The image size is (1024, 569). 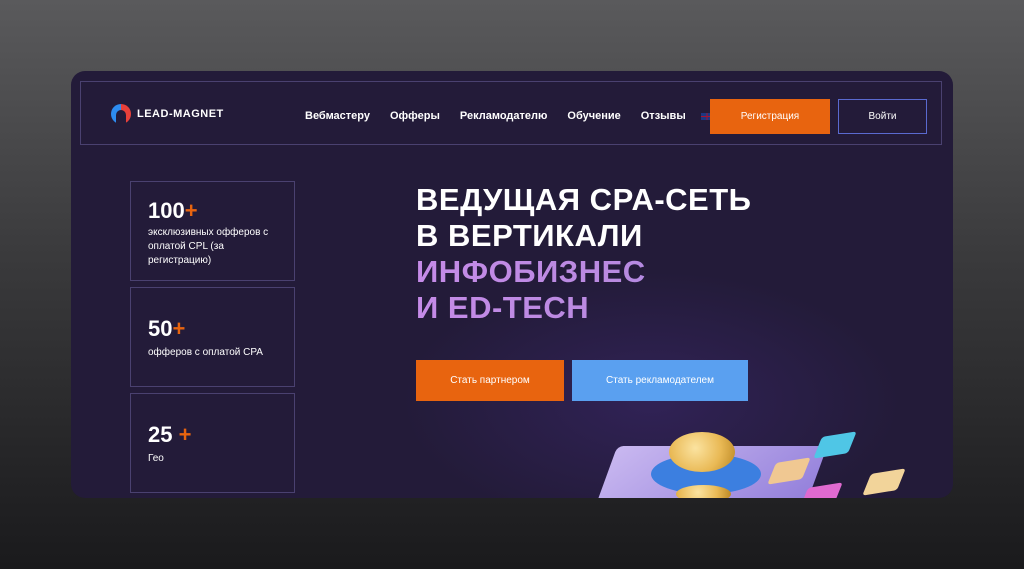 What do you see at coordinates (170, 434) in the screenshot?
I see `stat-value: 25 +` at bounding box center [170, 434].